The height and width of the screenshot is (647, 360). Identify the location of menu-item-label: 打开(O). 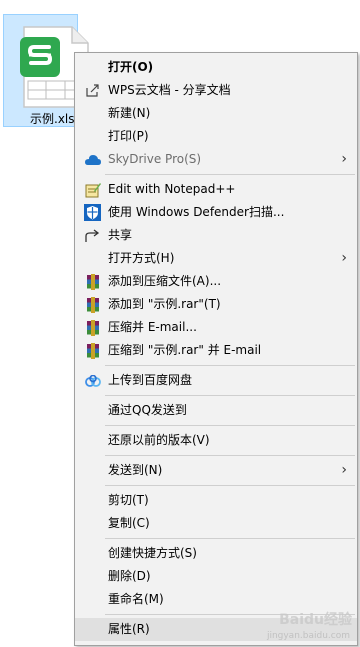
(131, 67).